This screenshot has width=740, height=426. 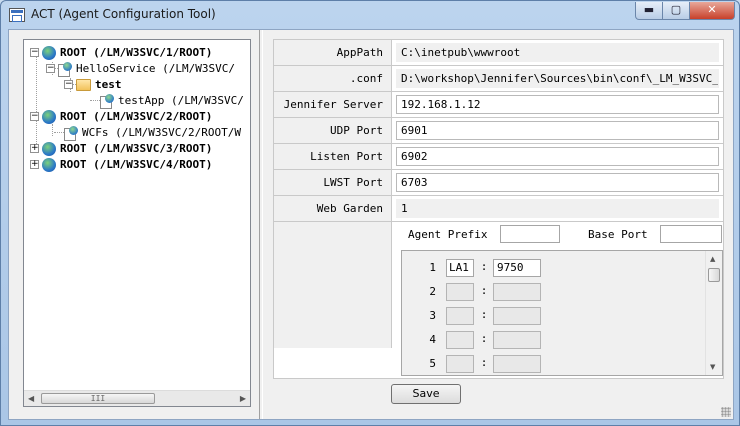 What do you see at coordinates (261, 224) in the screenshot?
I see `splitter` at bounding box center [261, 224].